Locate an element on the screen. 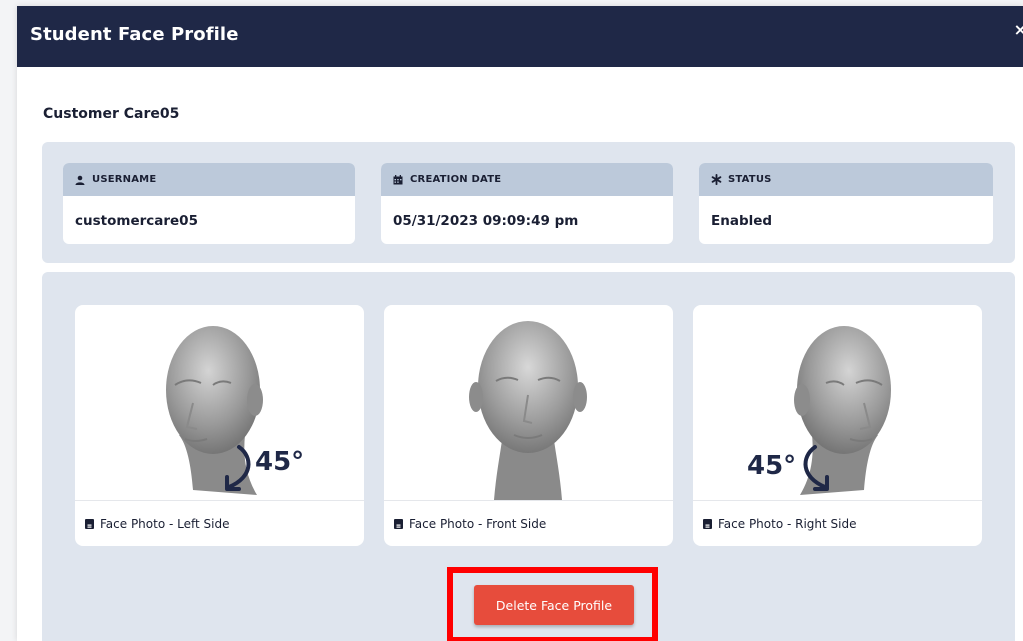 The height and width of the screenshot is (641, 1023). right-photo-caption: Face Photo - Right Side is located at coordinates (837, 523).